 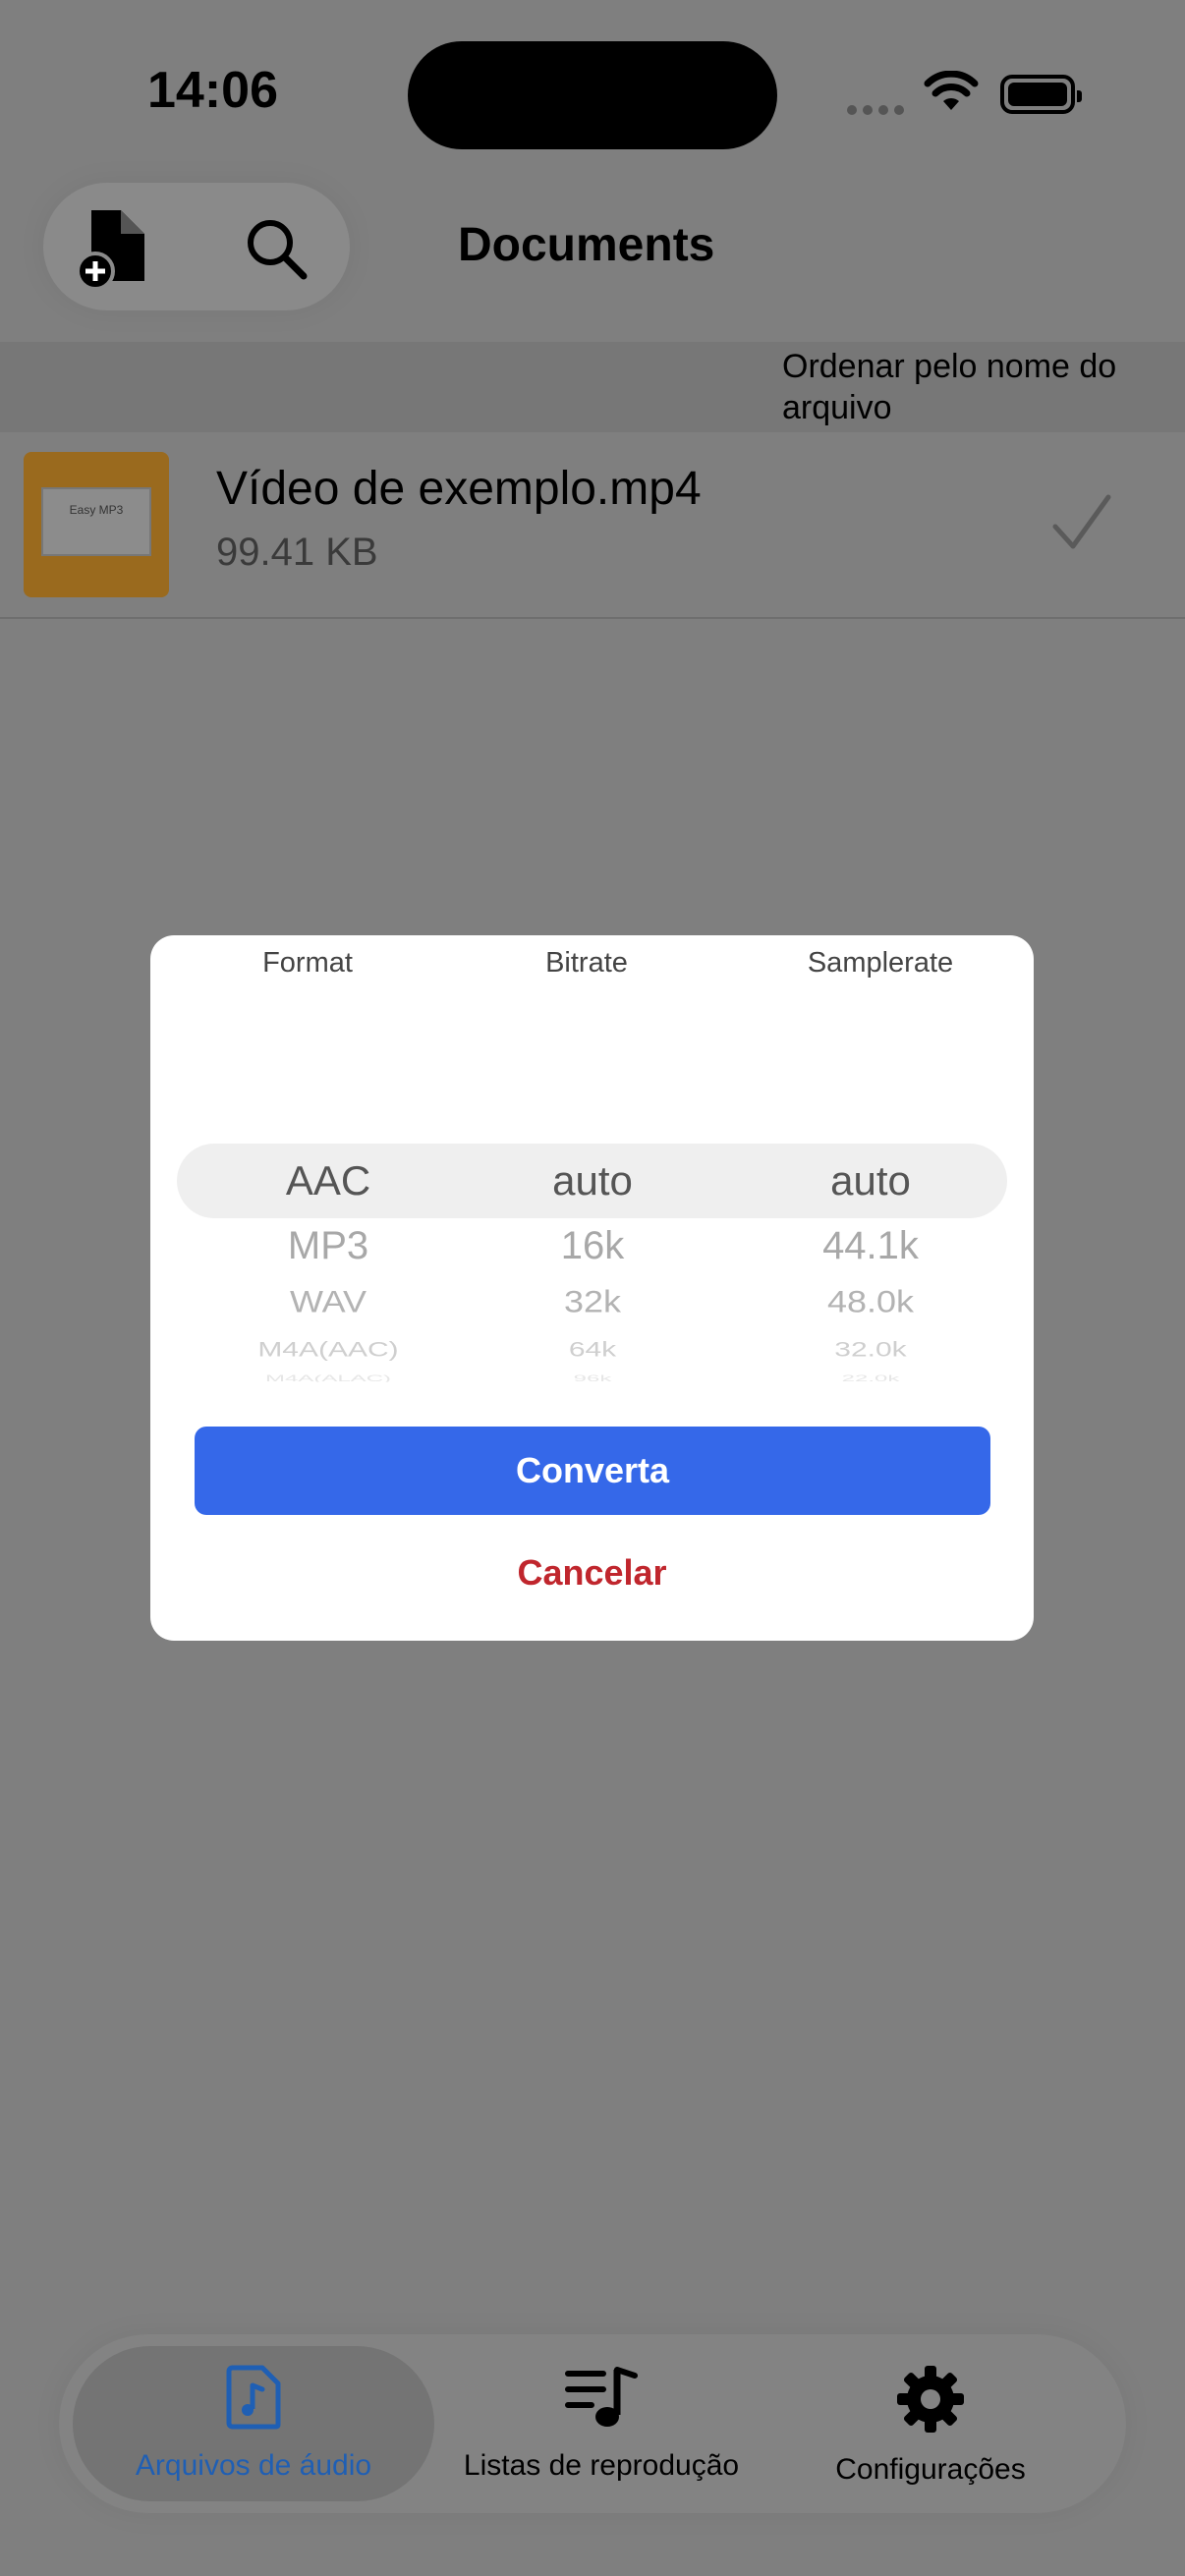 I want to click on audio-file-icon, so click(x=254, y=2400).